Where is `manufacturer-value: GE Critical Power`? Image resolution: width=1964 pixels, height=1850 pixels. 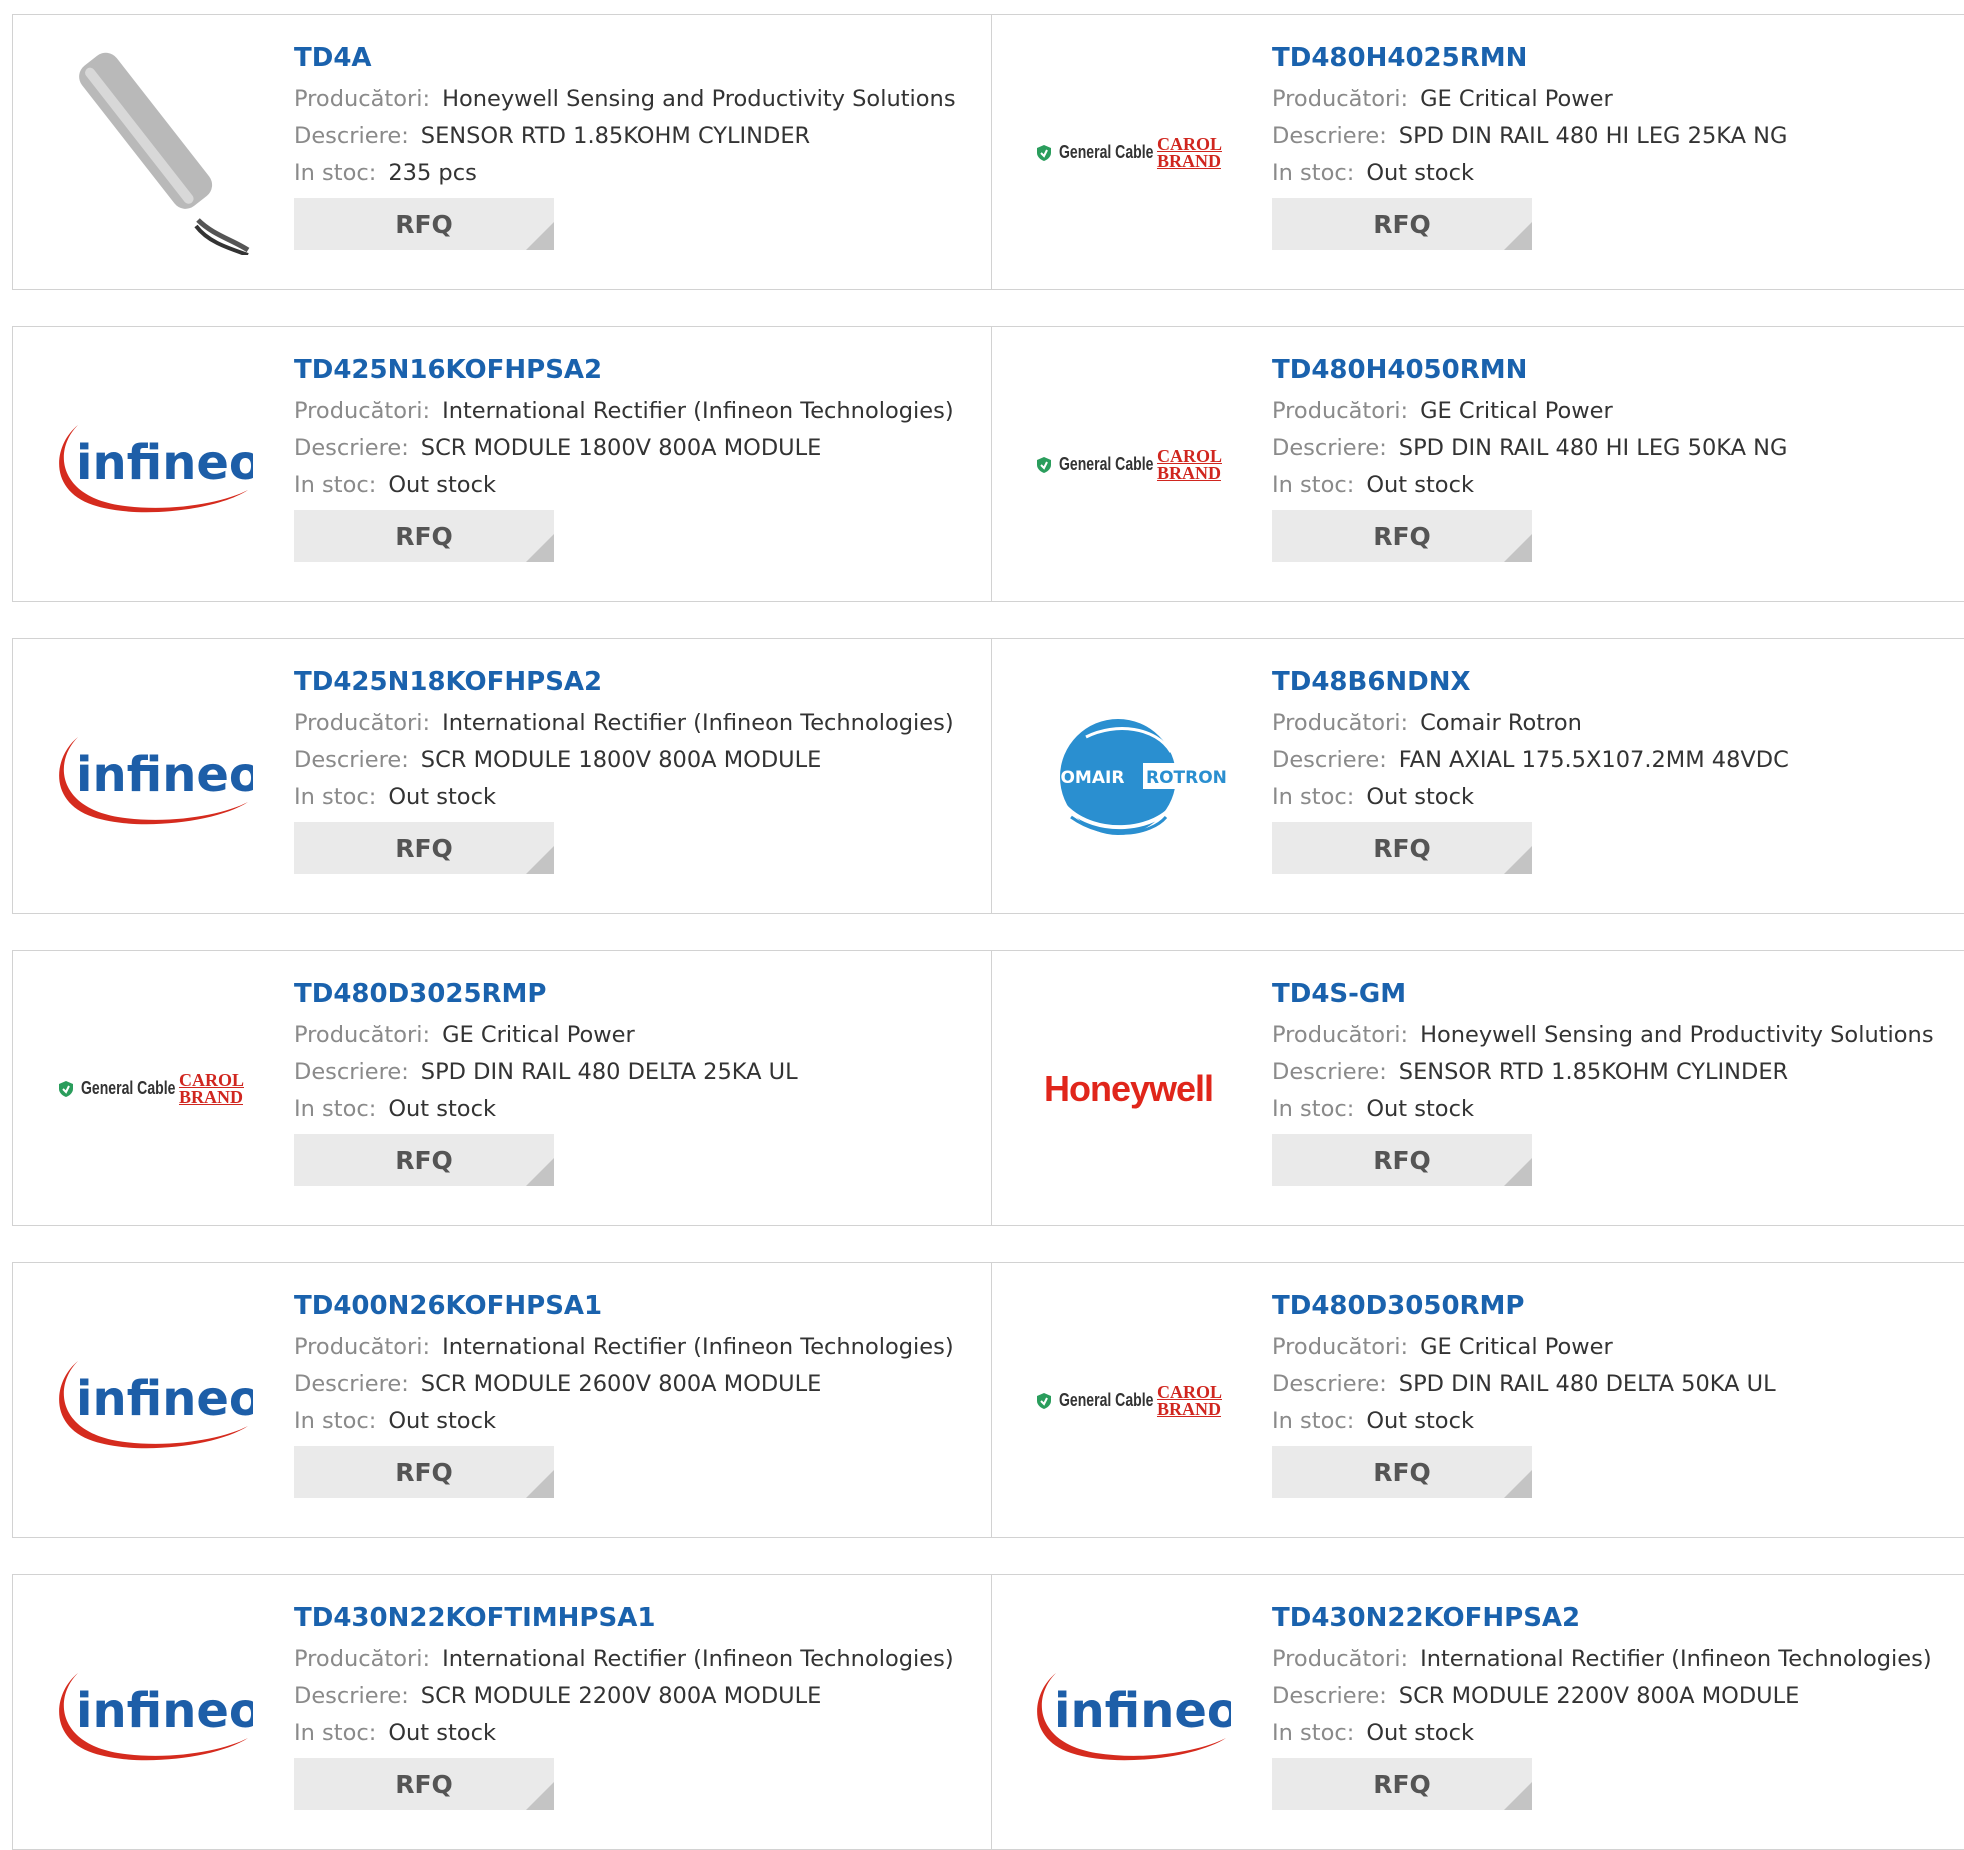 manufacturer-value: GE Critical Power is located at coordinates (1516, 1347).